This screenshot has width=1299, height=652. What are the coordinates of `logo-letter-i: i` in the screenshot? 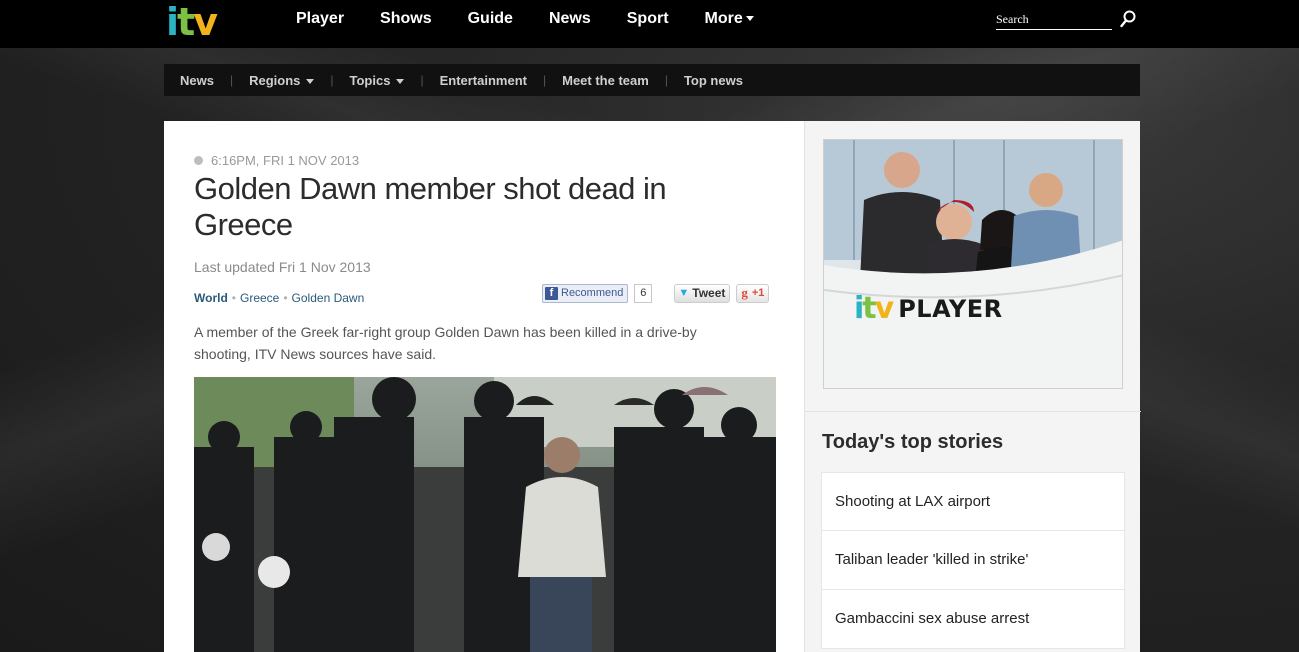 It's located at (172, 22).